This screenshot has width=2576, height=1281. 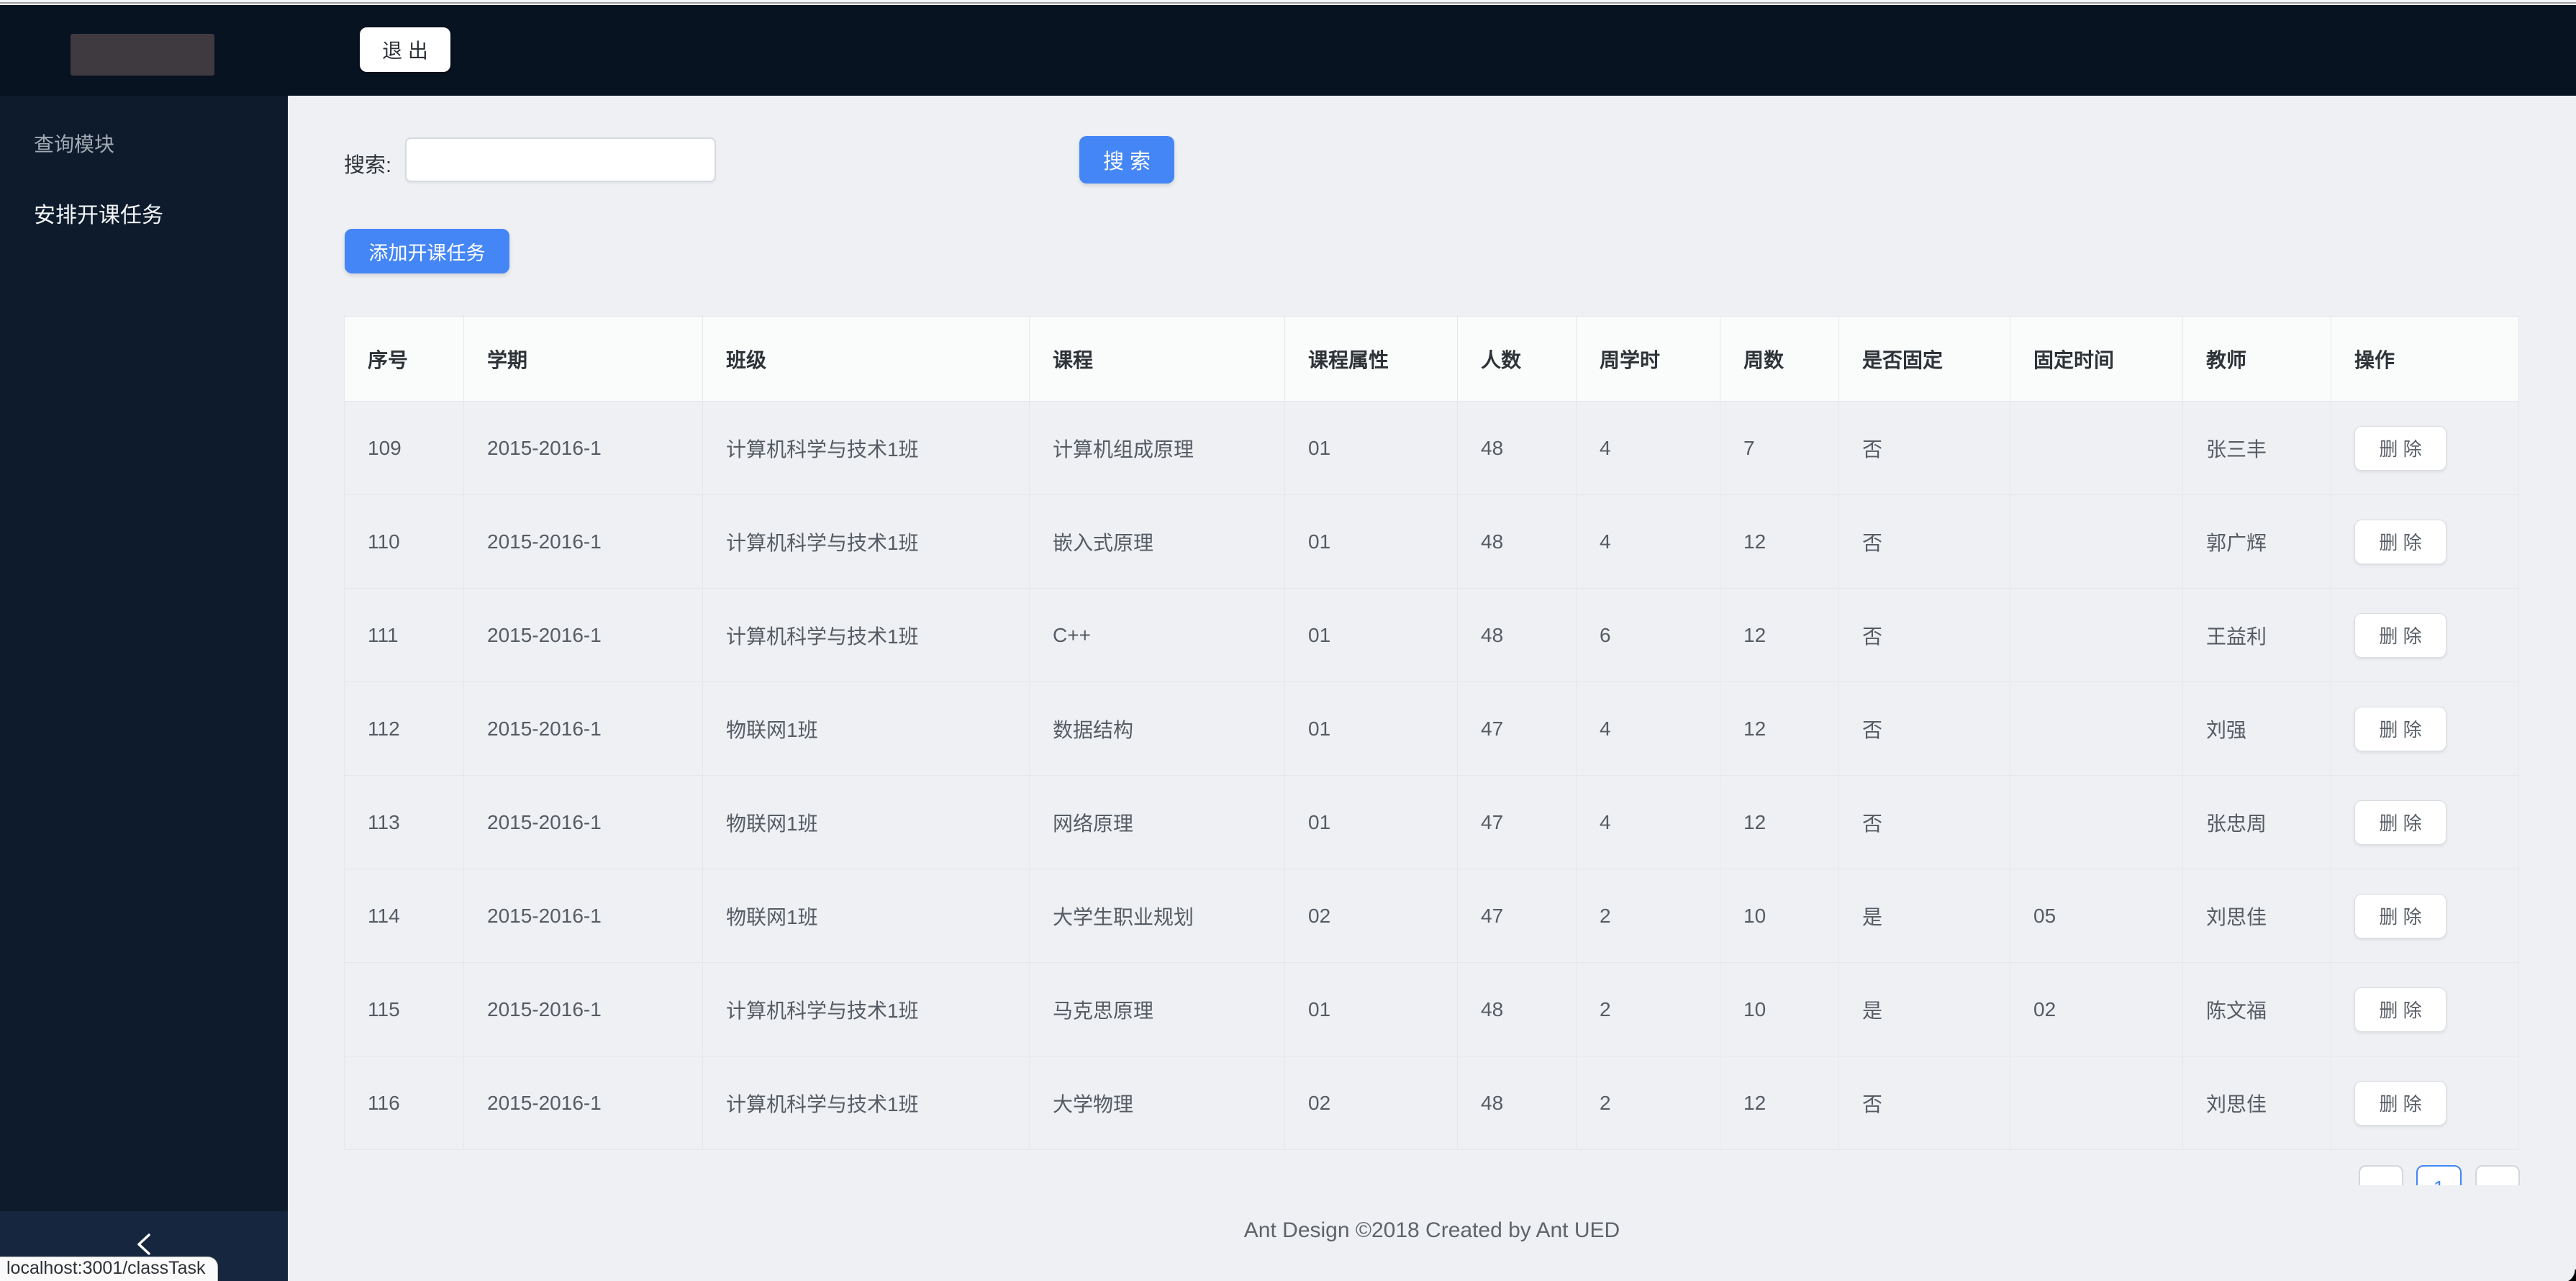 I want to click on column-header-fixed_time: 固定时间, so click(x=2096, y=359).